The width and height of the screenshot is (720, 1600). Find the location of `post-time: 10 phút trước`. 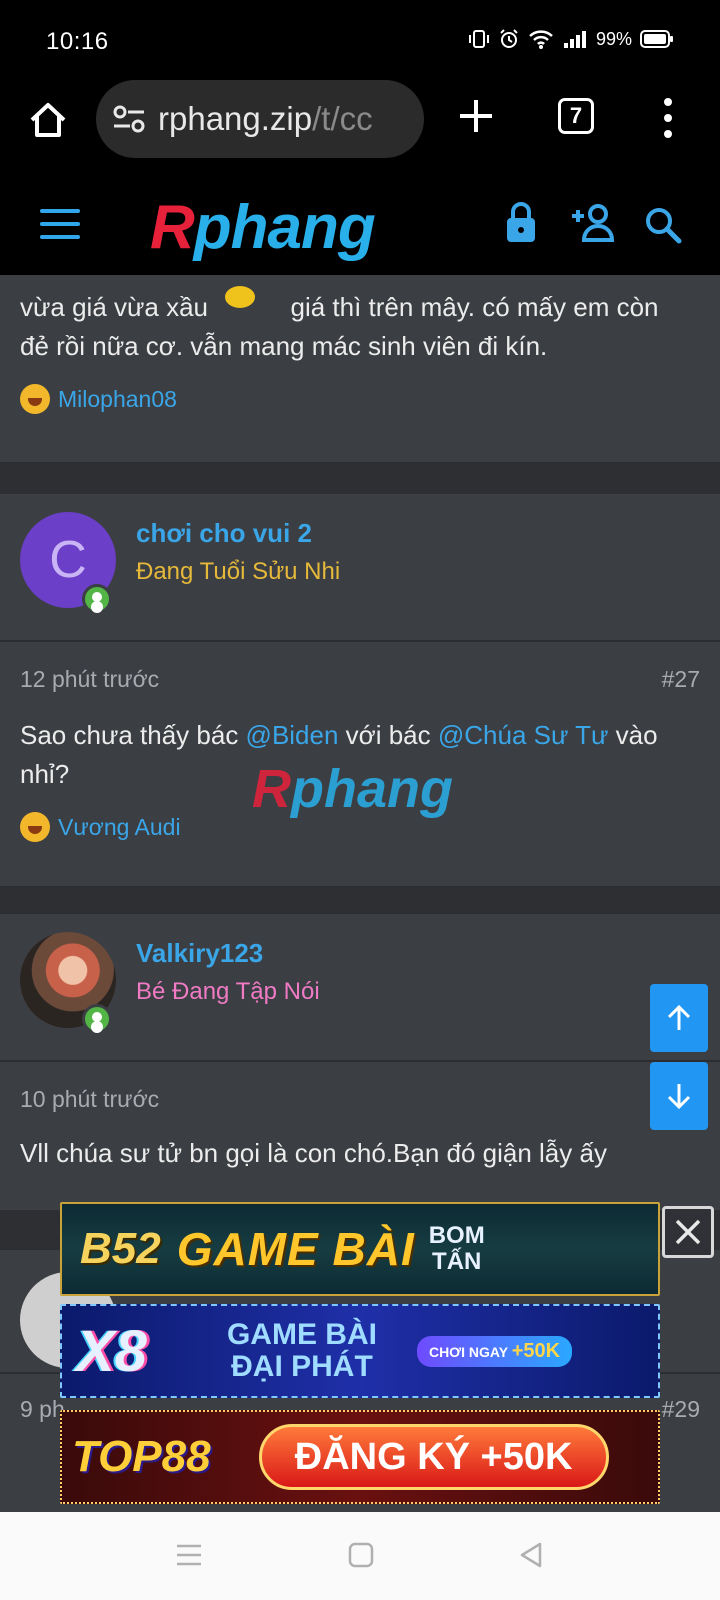

post-time: 10 phút trước is located at coordinates (89, 1099).